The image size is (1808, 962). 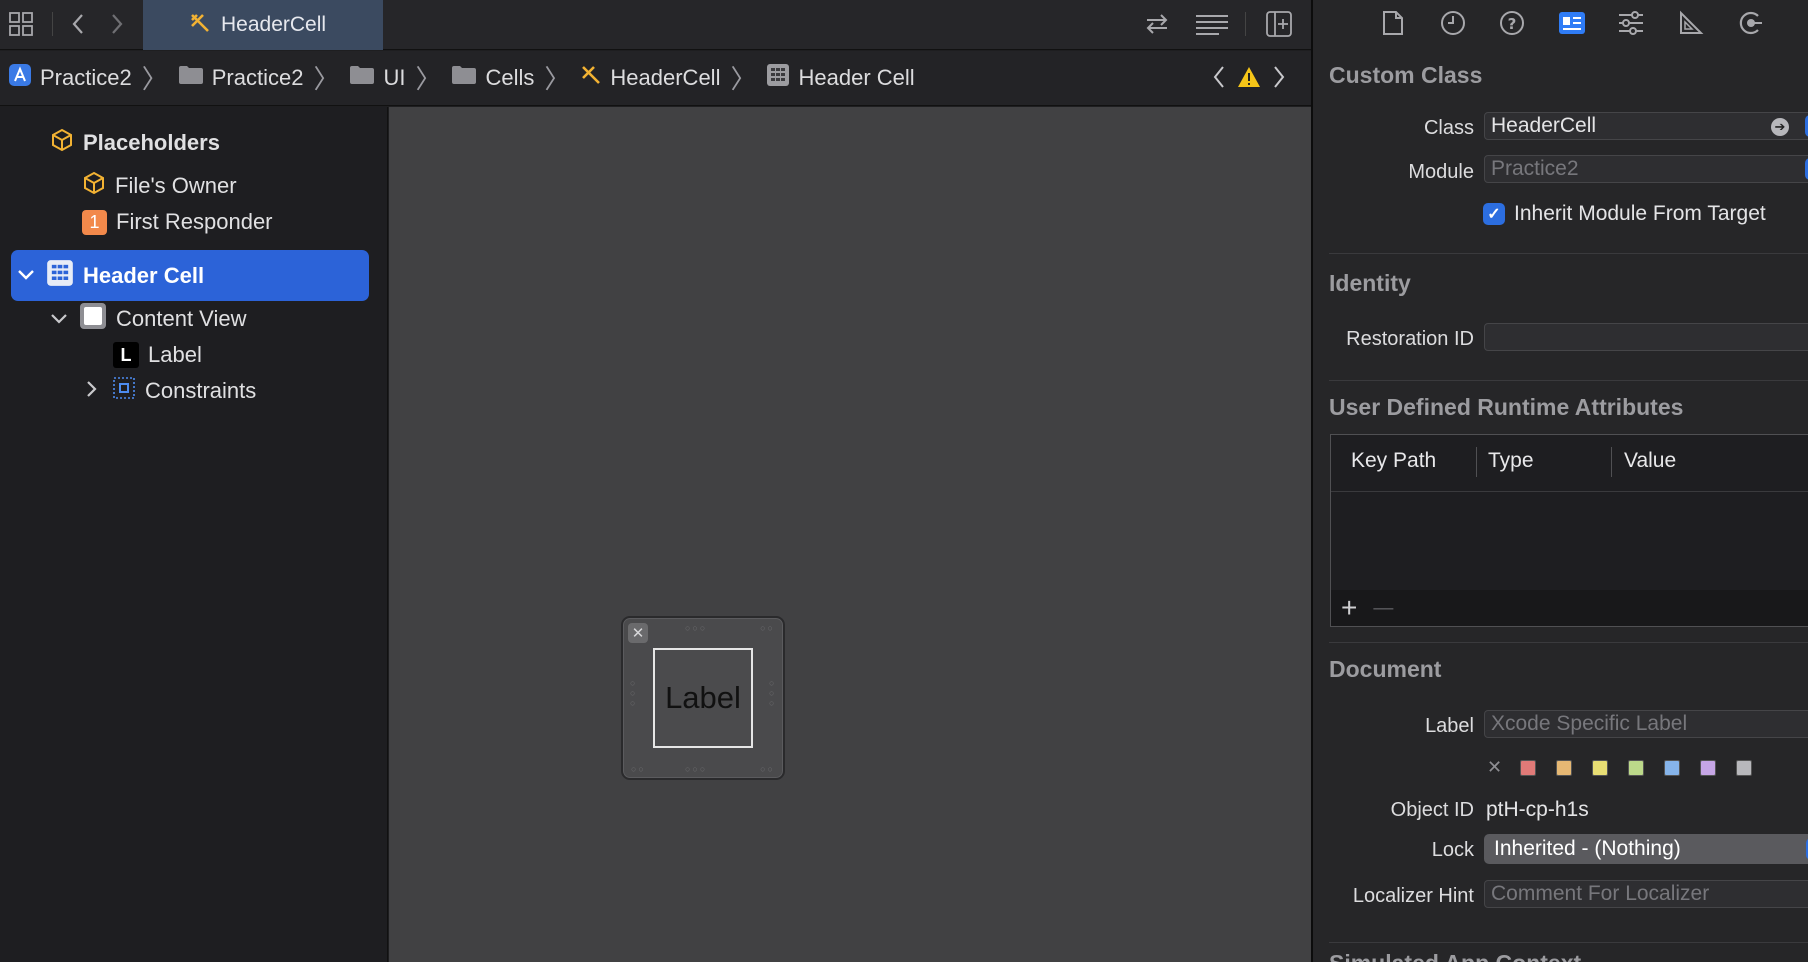 I want to click on cube-icon, so click(x=94, y=186).